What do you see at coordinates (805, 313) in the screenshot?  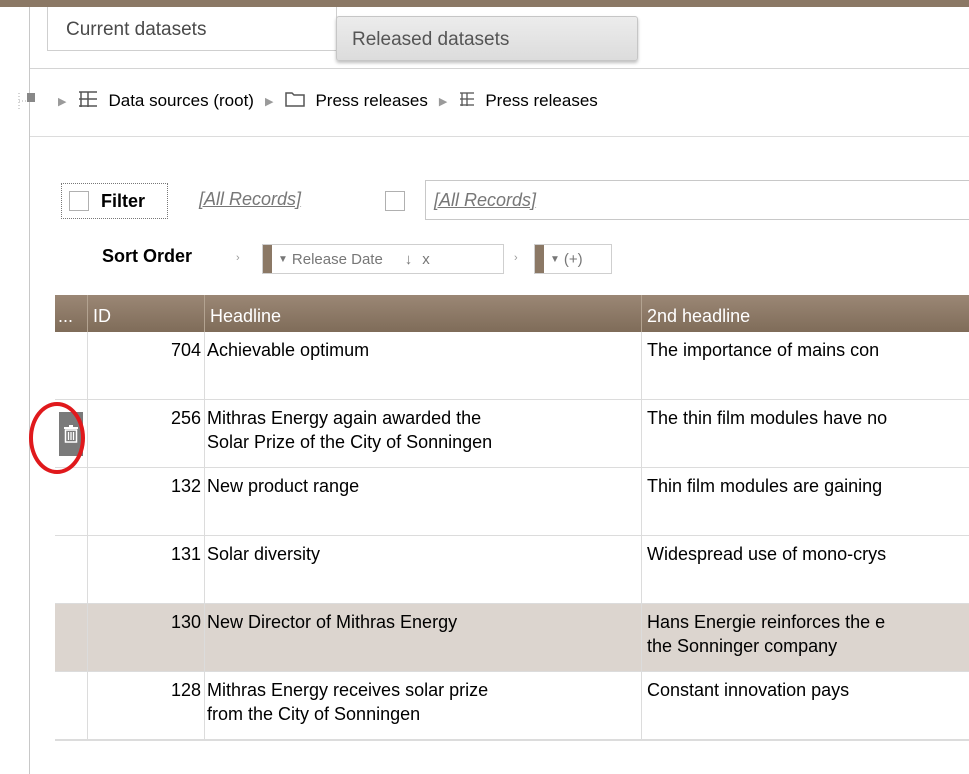 I see `column-header-2nd-headline: 2nd headline` at bounding box center [805, 313].